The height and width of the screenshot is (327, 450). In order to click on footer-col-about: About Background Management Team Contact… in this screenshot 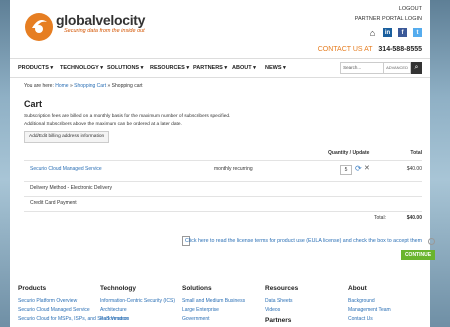, I will do `click(369, 304)`.